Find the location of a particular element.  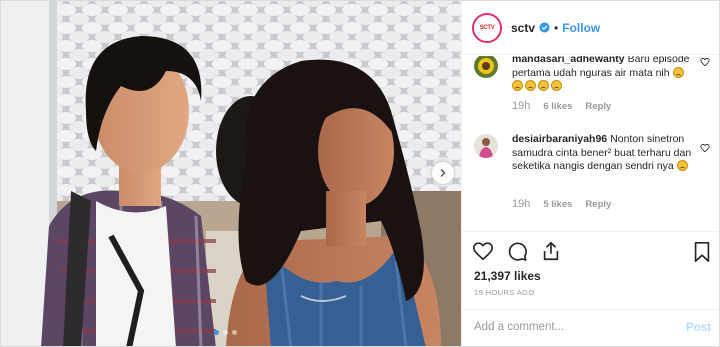

verified-badge-icon is located at coordinates (544, 27).